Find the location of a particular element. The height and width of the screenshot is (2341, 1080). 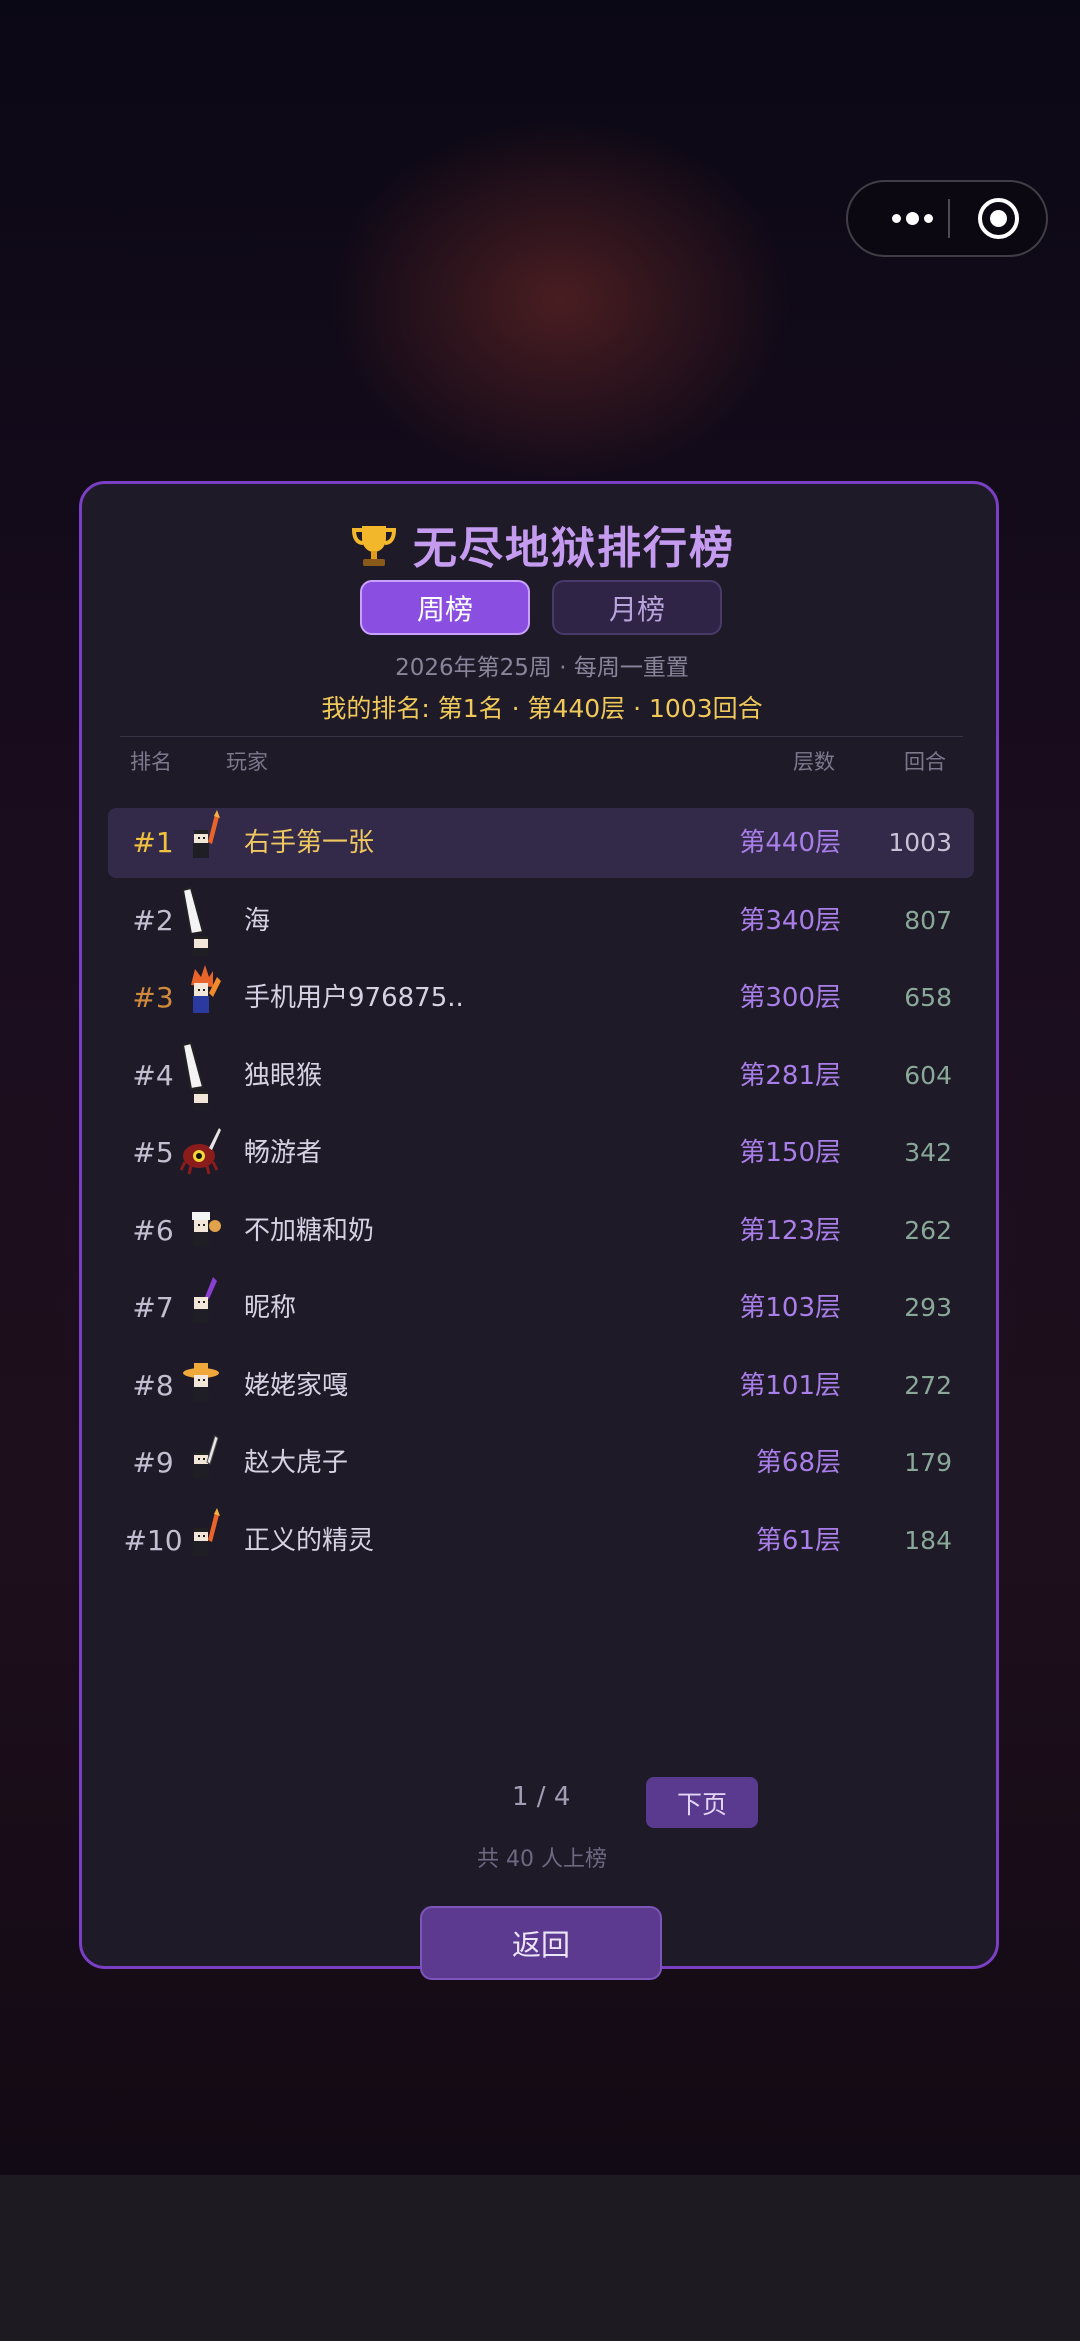

row-floor: 第61层 is located at coordinates (798, 1540).